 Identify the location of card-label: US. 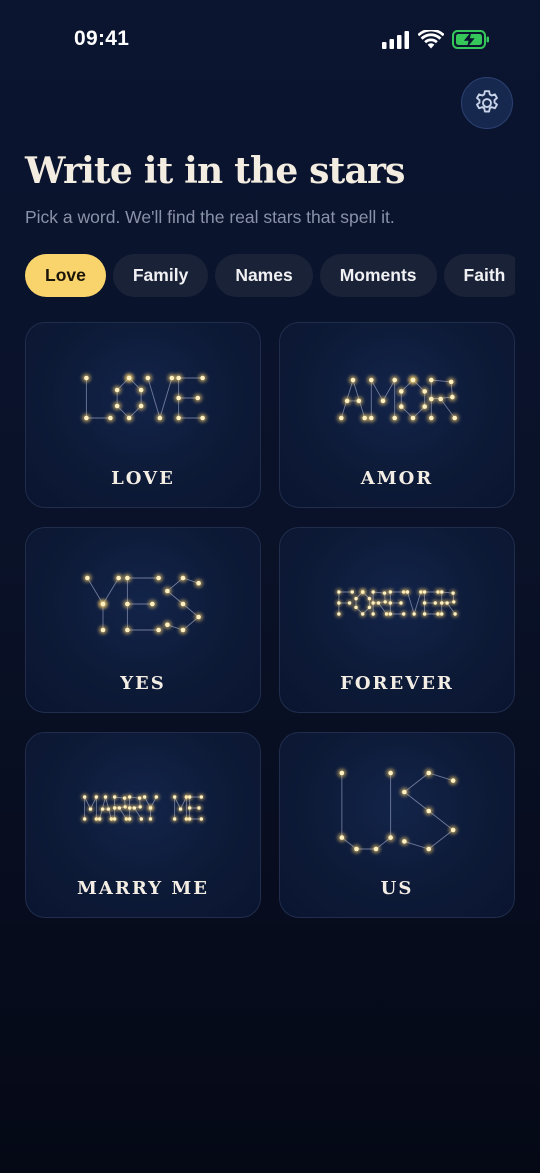
(397, 888).